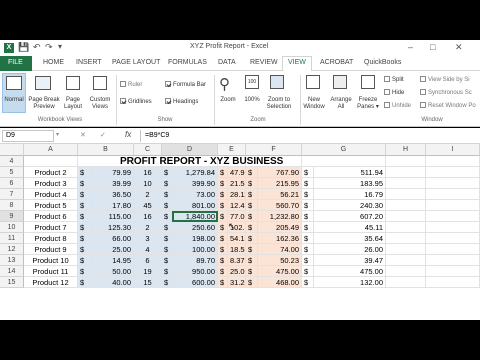 This screenshot has width=480, height=360. Describe the element at coordinates (368, 104) in the screenshot. I see `freeze-panes-button: Freeze Panes ▾` at that location.